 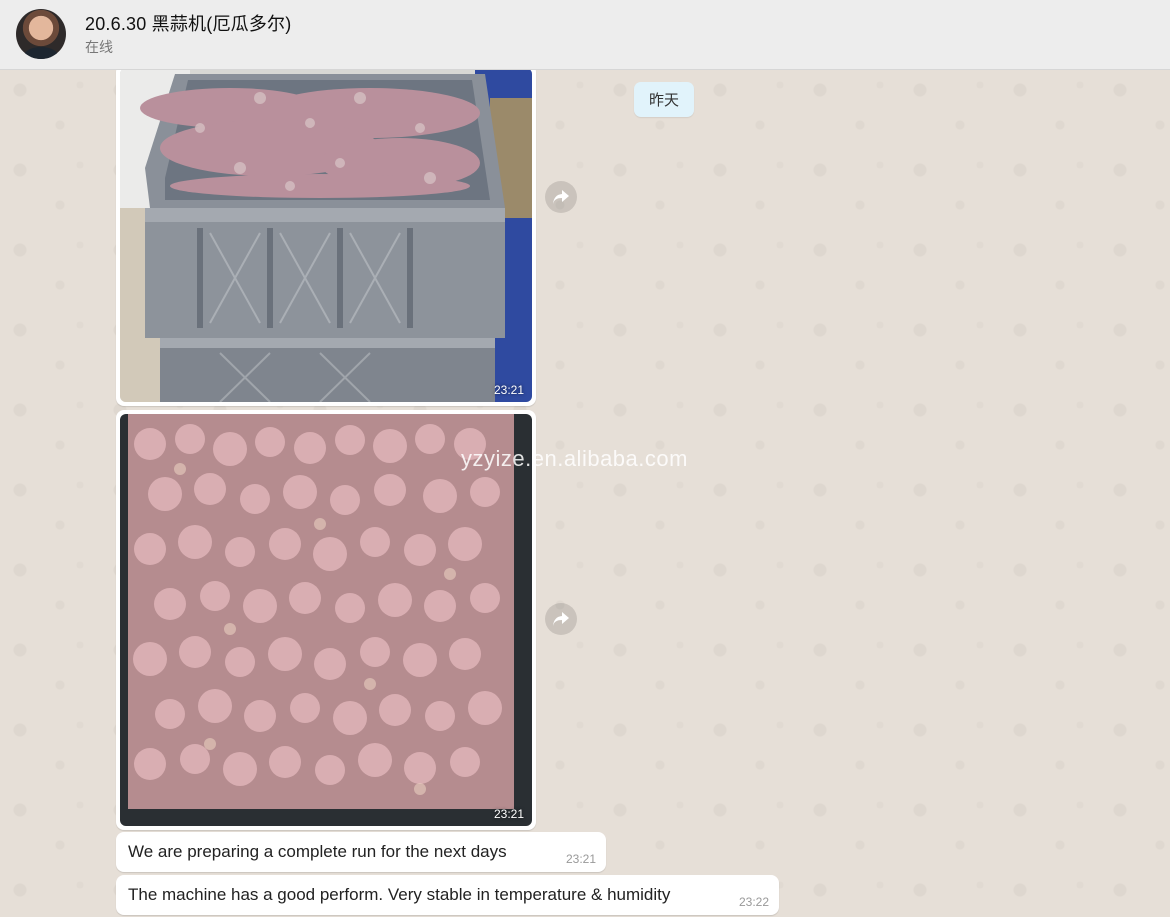 I want to click on contact-name: 20.6.30 黑蒜机(厄瓜多尔), so click(x=188, y=23).